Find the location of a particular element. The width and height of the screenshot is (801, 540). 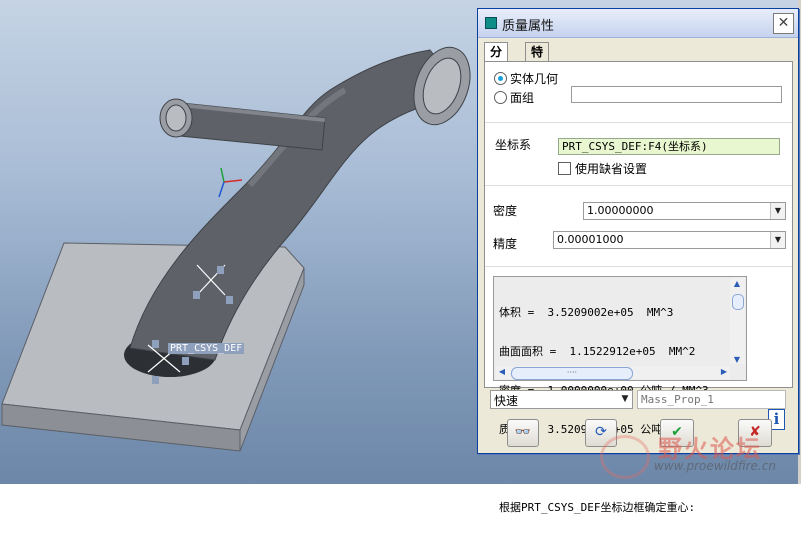

dialog-titlebar: 质量属性 ✕ is located at coordinates (638, 23).